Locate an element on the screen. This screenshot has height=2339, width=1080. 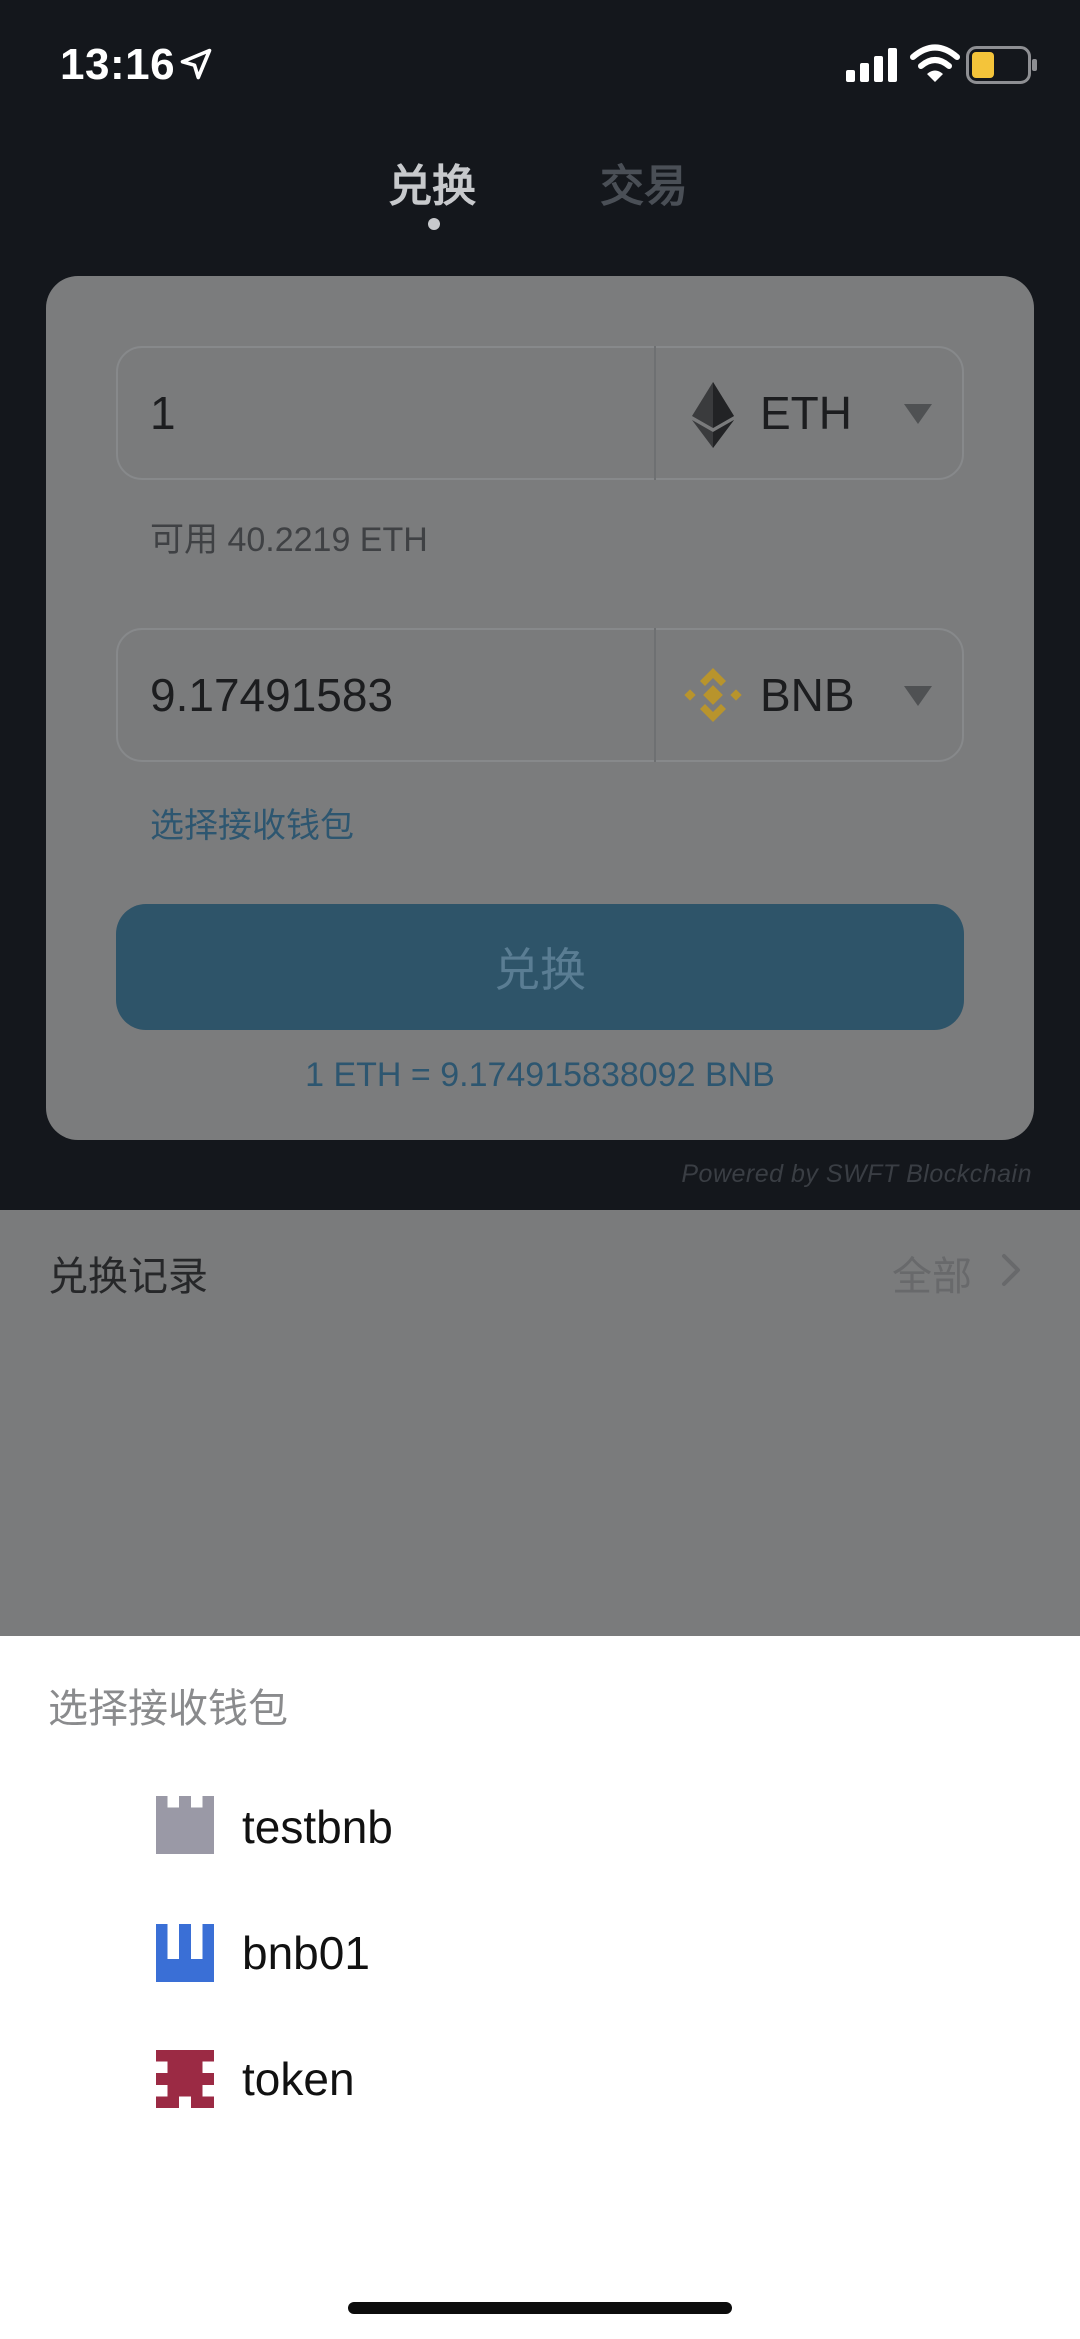
bnb-coin-icon is located at coordinates (713, 695).